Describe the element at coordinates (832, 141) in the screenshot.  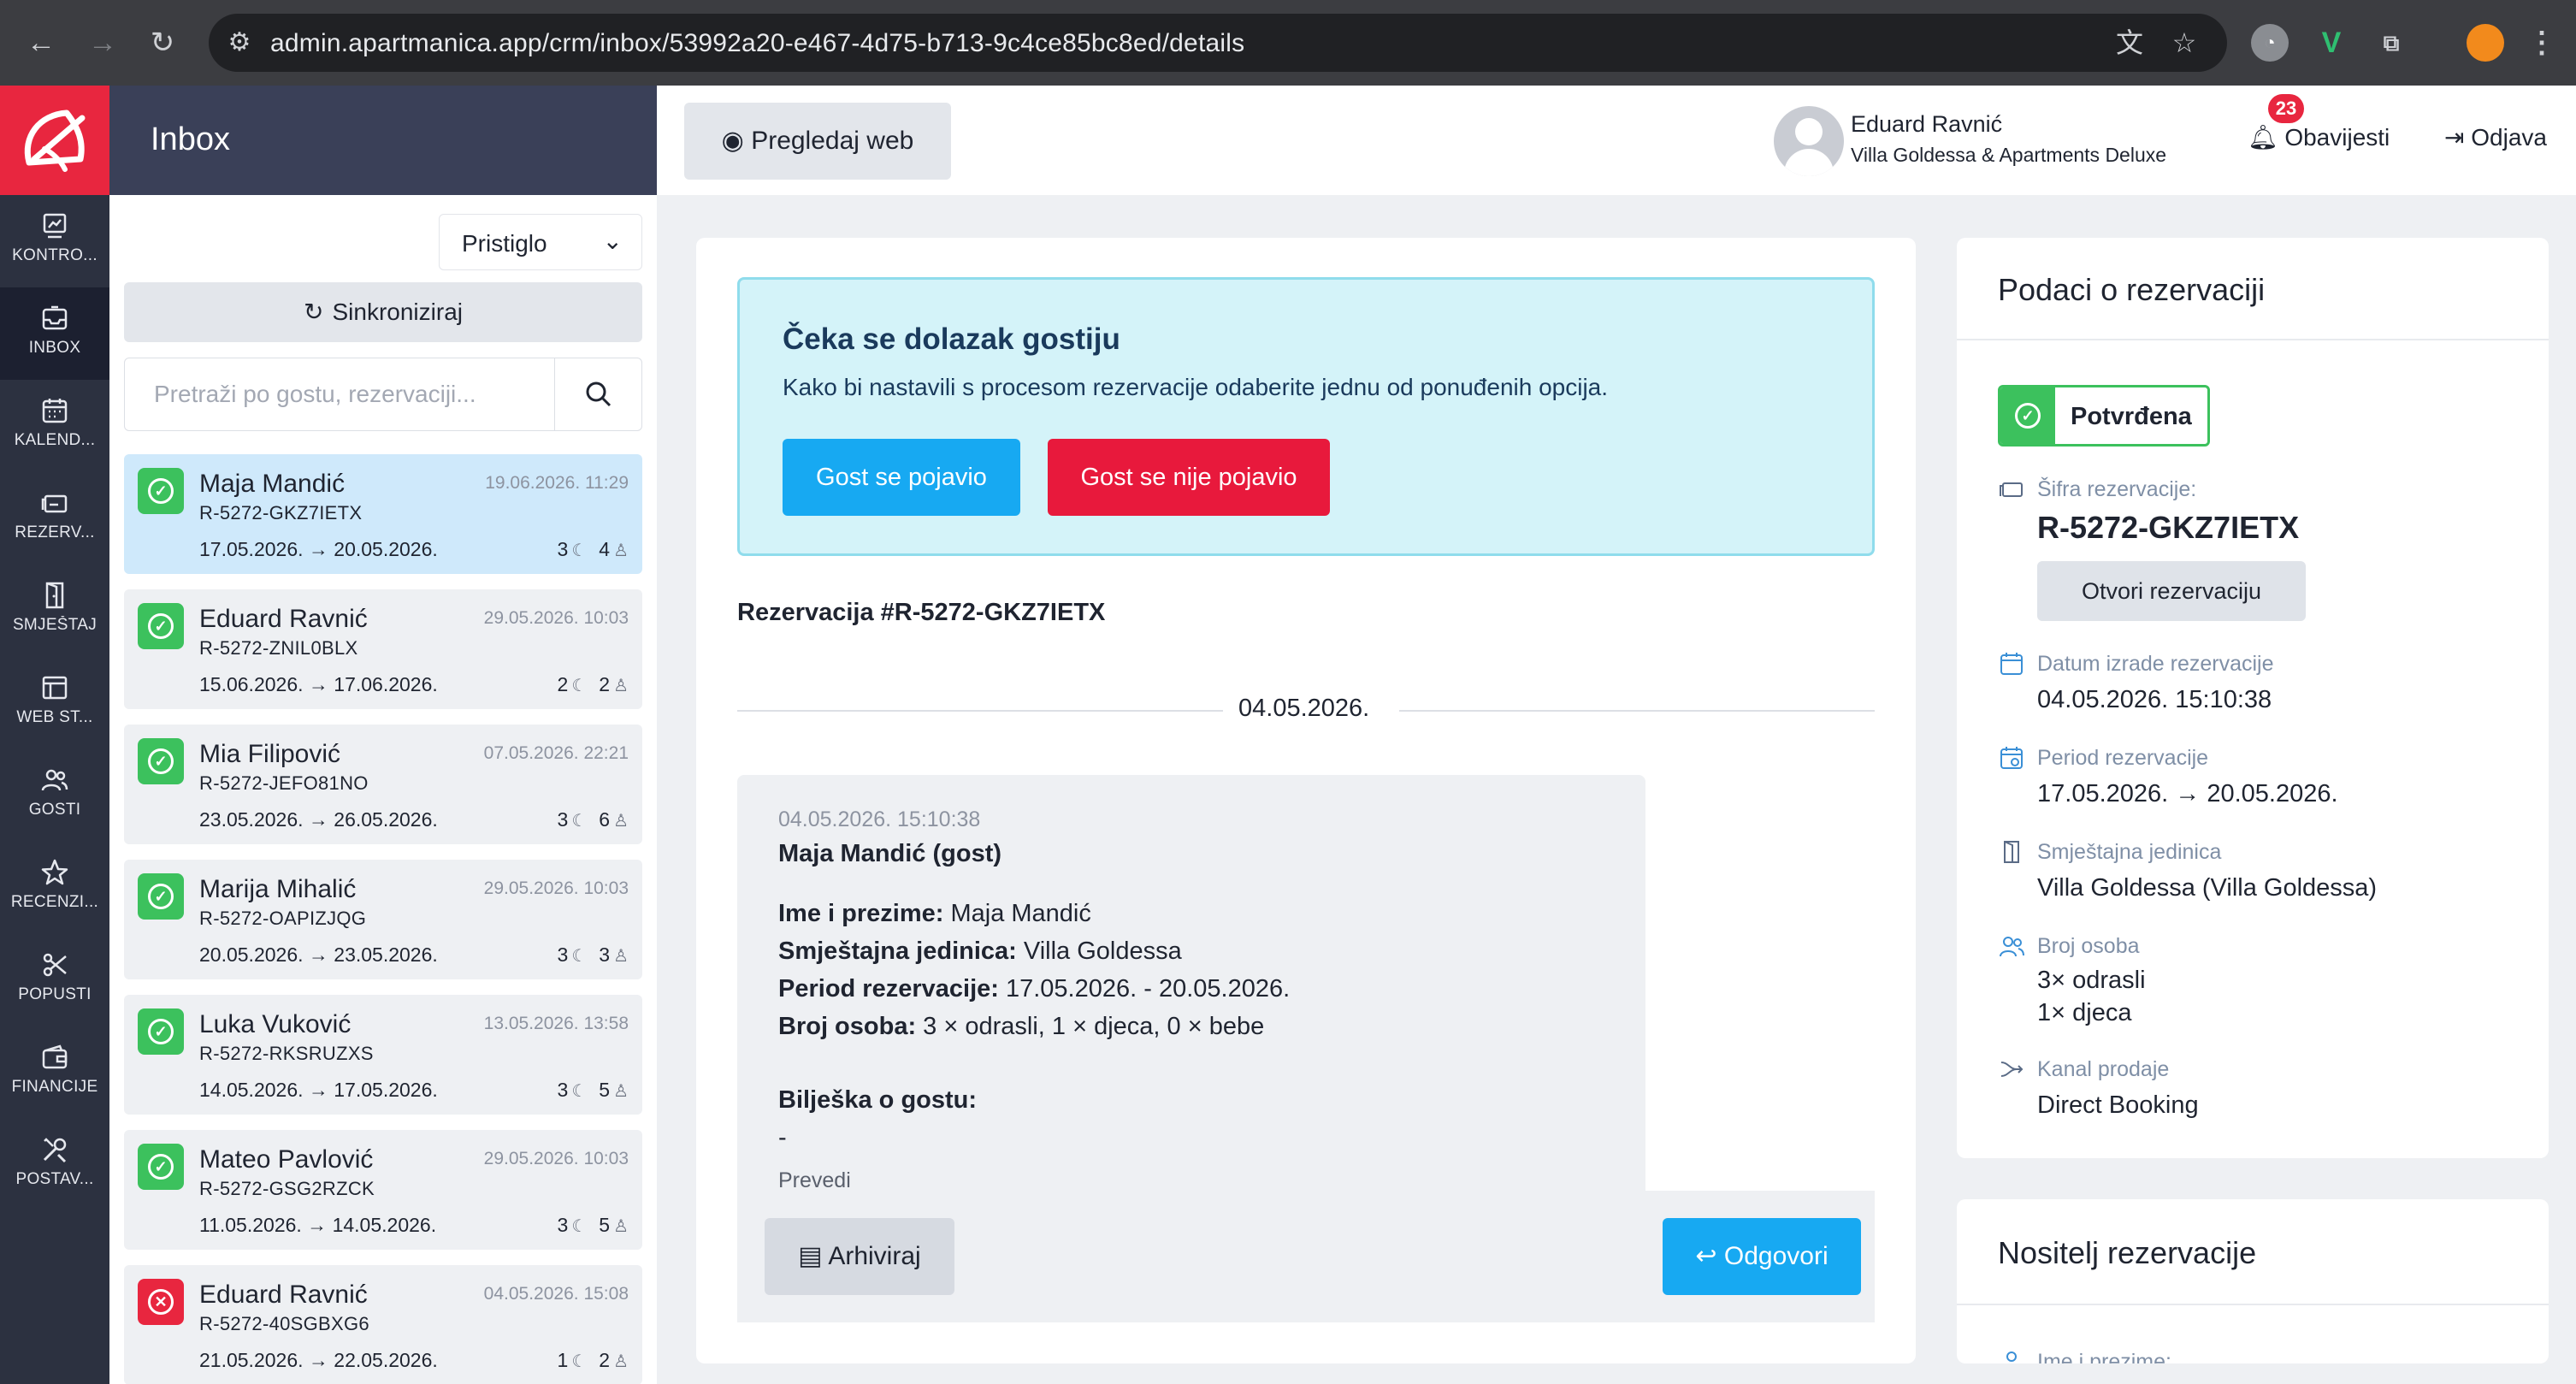
I see `preview-web-label: Pregledaj web` at that location.